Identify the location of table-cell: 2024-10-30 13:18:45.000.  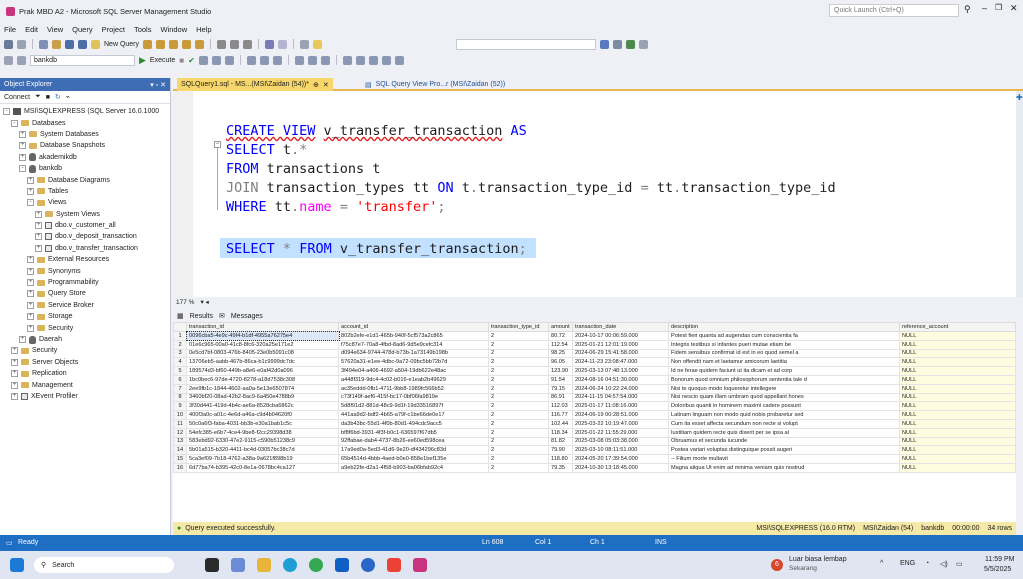
(620, 467).